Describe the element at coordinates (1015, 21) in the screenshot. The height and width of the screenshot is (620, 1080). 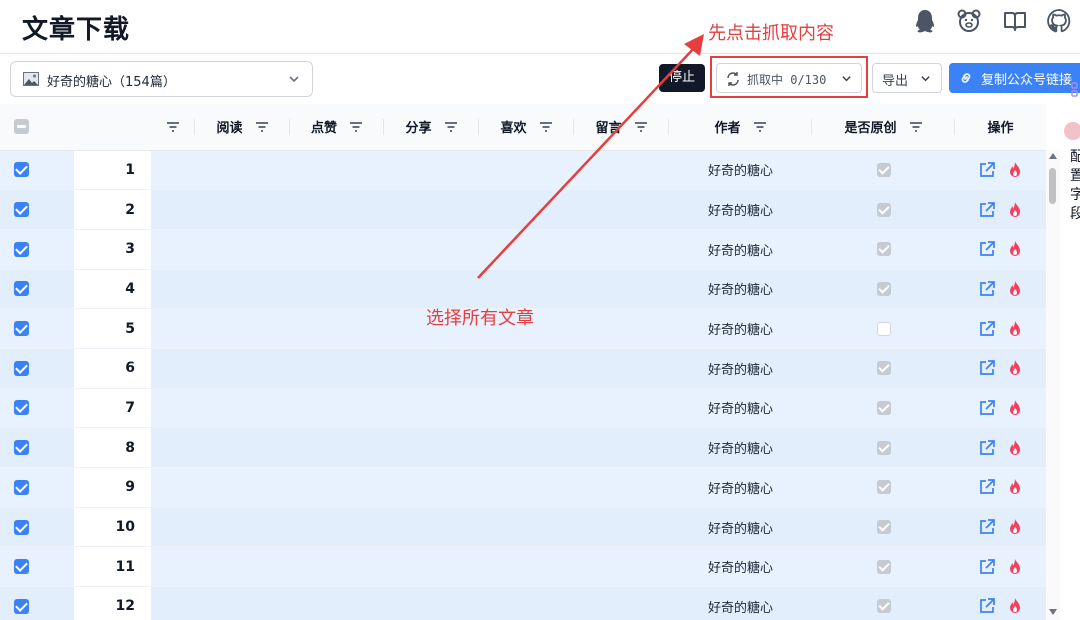
I see `book-icon` at that location.